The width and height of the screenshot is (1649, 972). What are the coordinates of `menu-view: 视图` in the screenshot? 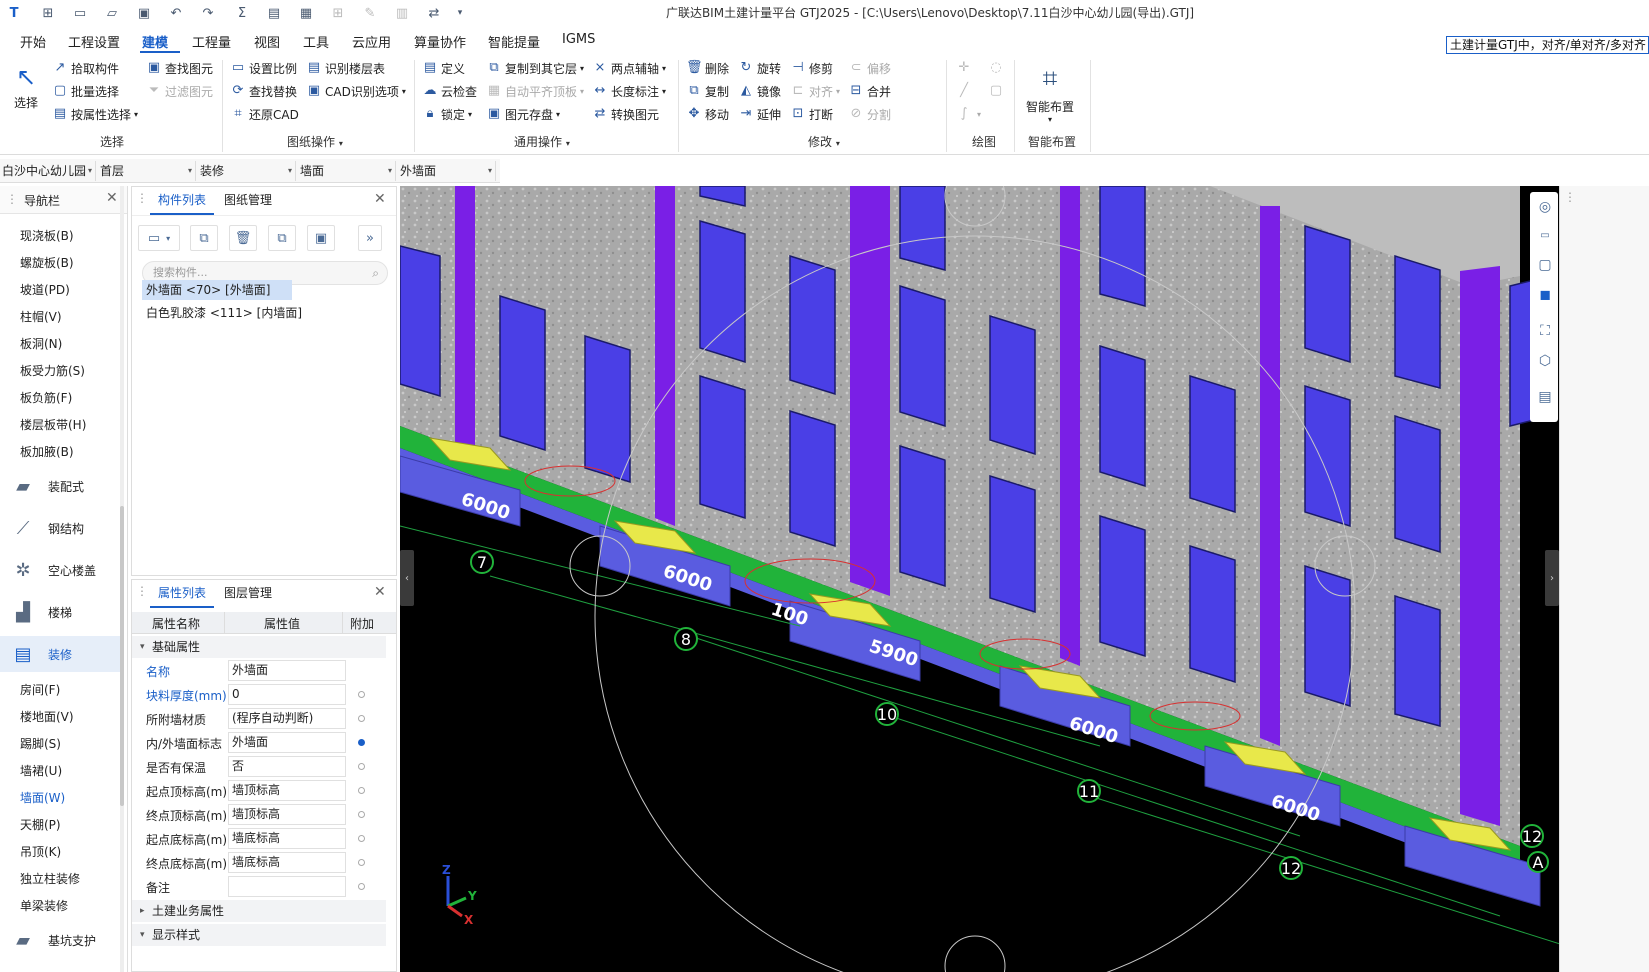 It's located at (267, 41).